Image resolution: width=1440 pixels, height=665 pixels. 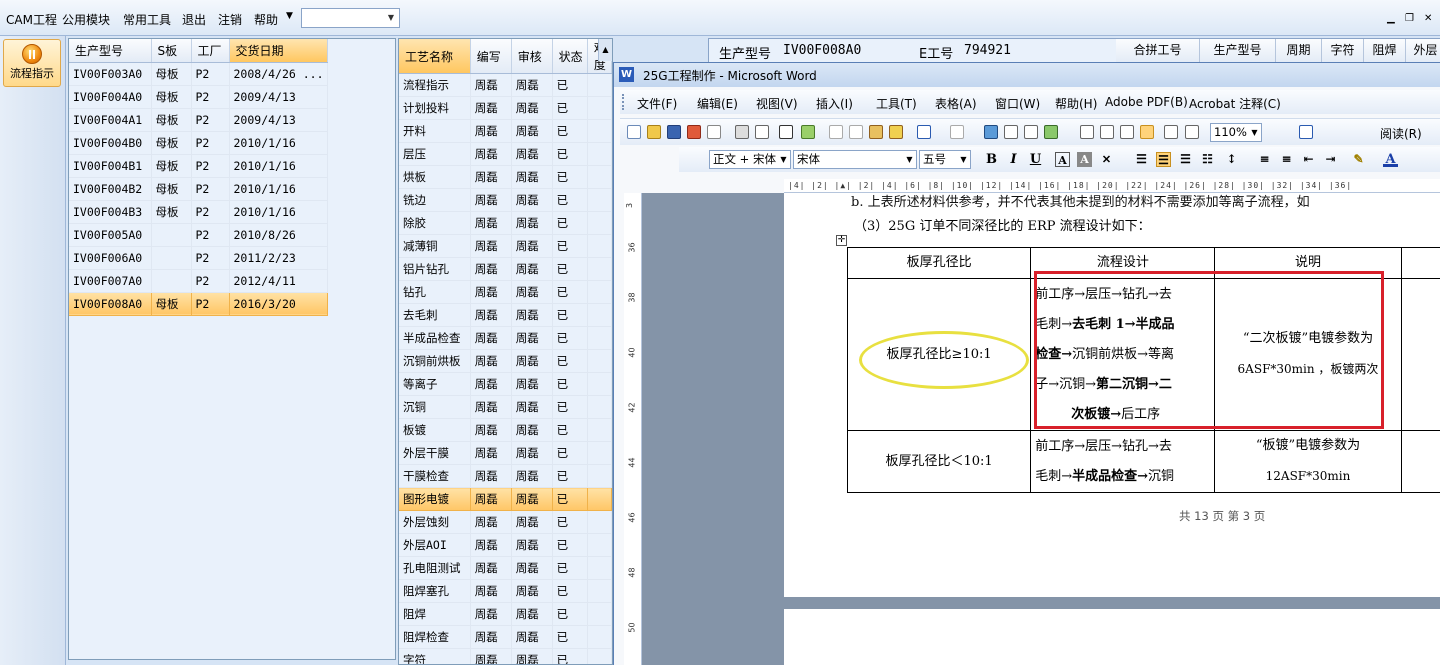 What do you see at coordinates (505, 154) in the screenshot?
I see `table-row: 层压 周磊 周磊已` at bounding box center [505, 154].